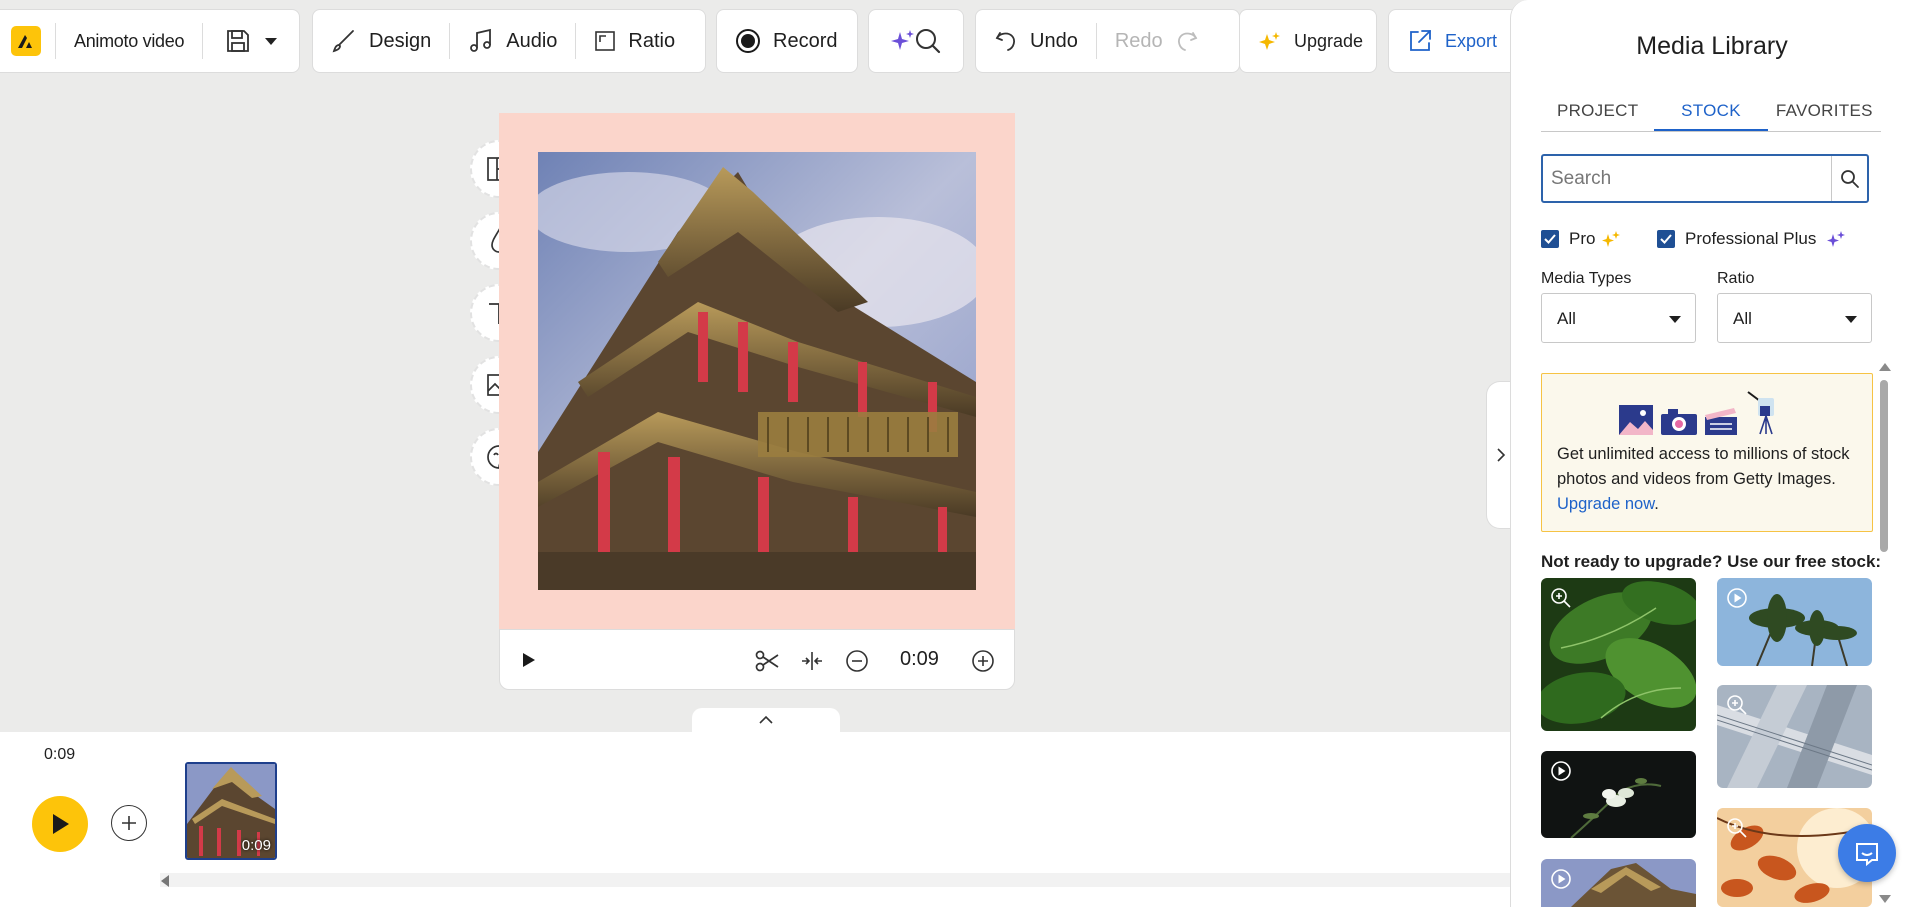 This screenshot has width=1913, height=907. Describe the element at coordinates (748, 41) in the screenshot. I see `record-icon` at that location.